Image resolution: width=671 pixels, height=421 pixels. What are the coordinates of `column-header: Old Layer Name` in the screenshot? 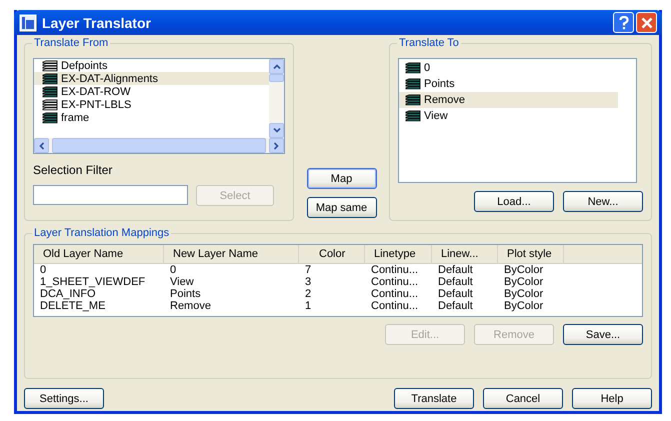 It's located at (99, 254).